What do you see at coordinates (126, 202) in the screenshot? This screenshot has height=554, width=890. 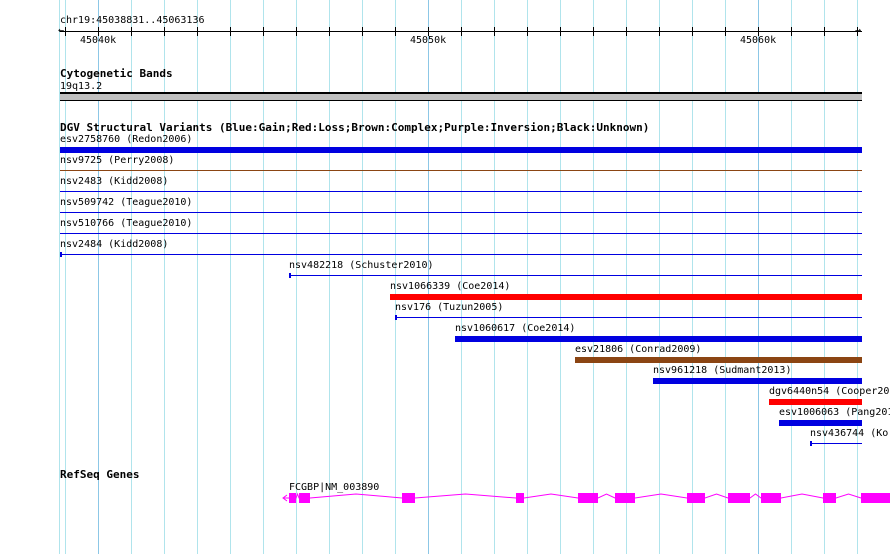 I see `variant-label: nsv509742 (Teague2010)` at bounding box center [126, 202].